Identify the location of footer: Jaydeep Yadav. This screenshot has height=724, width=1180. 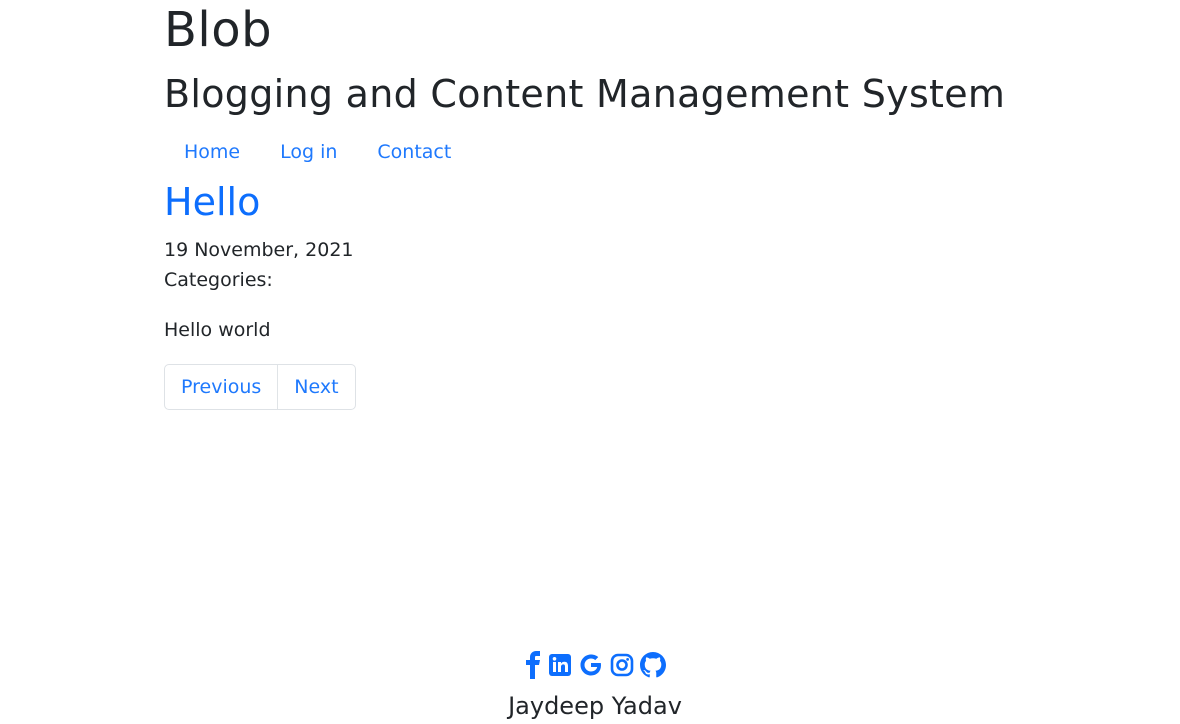
(590, 685).